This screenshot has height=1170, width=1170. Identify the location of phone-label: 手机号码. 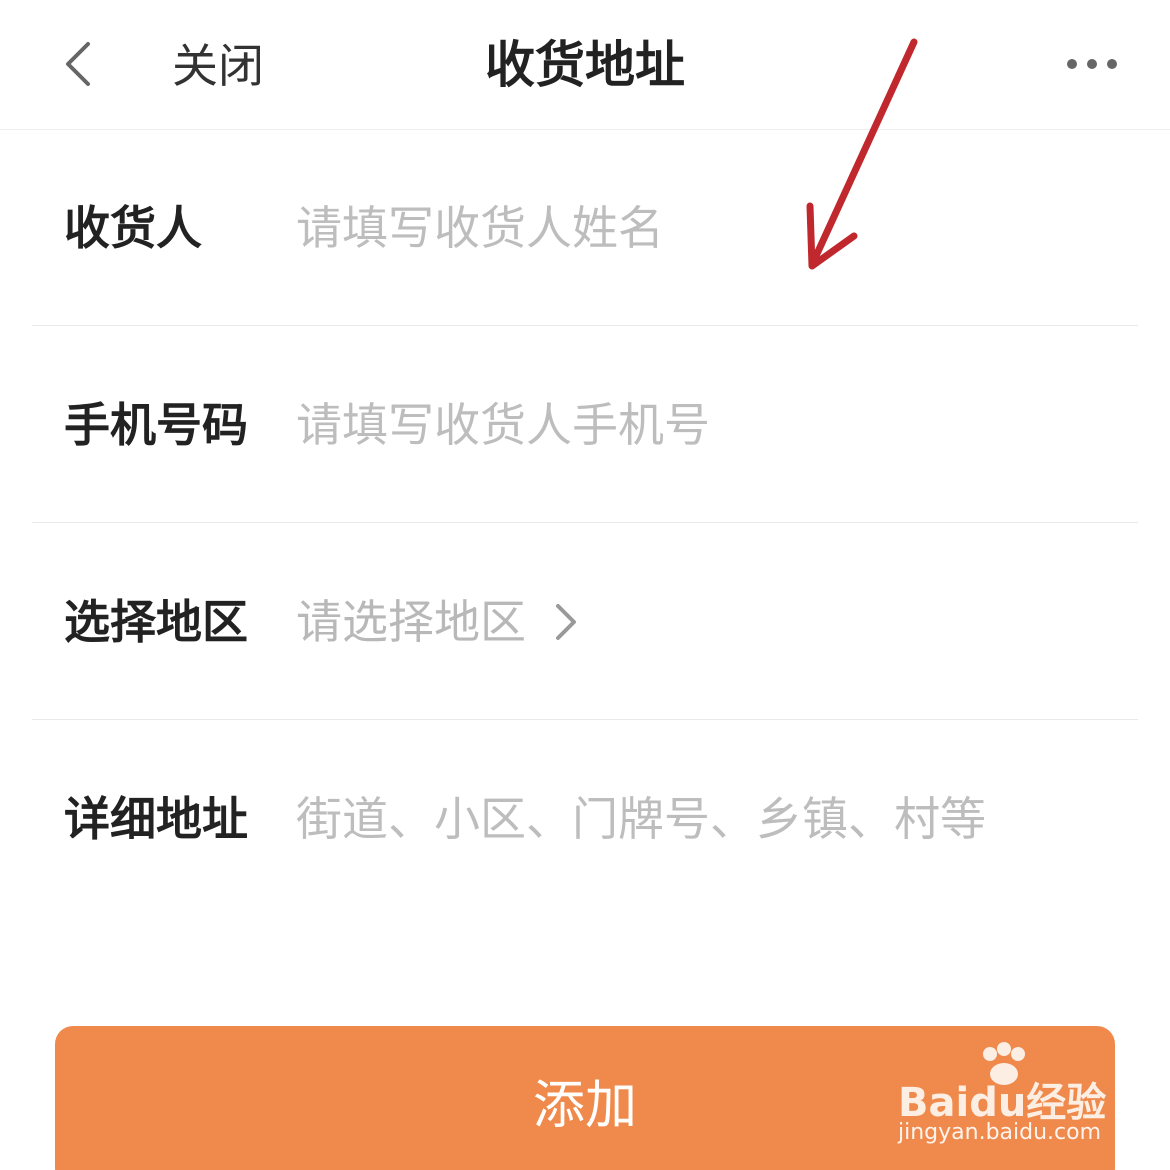
(156, 425).